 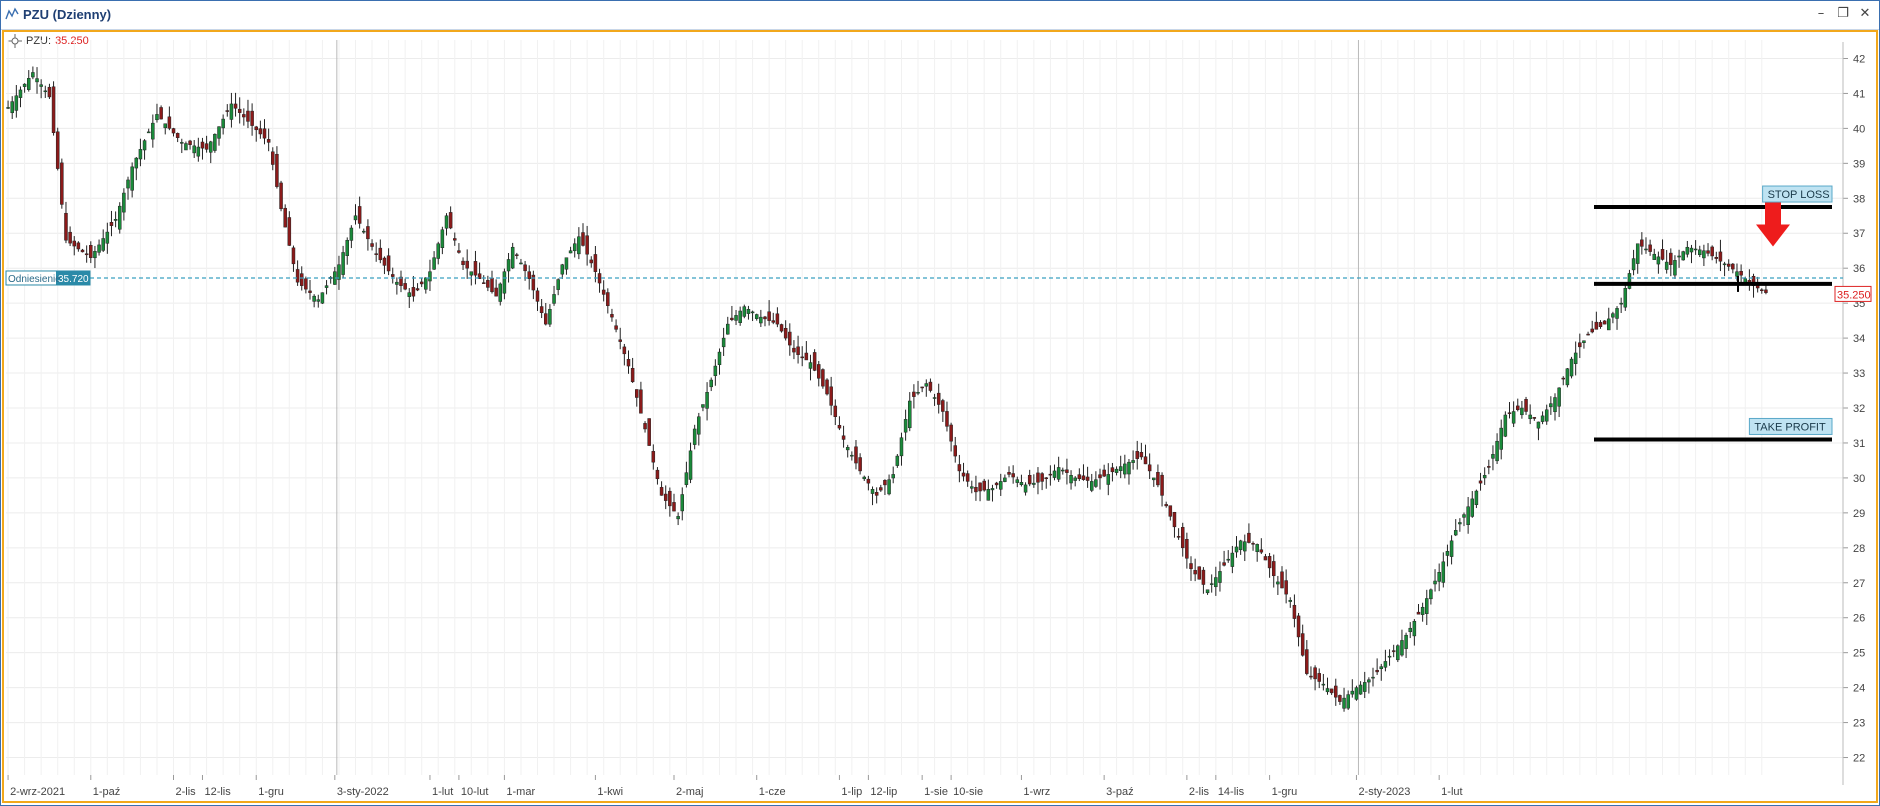 I want to click on x-tick-label: 2-maj, so click(x=690, y=792).